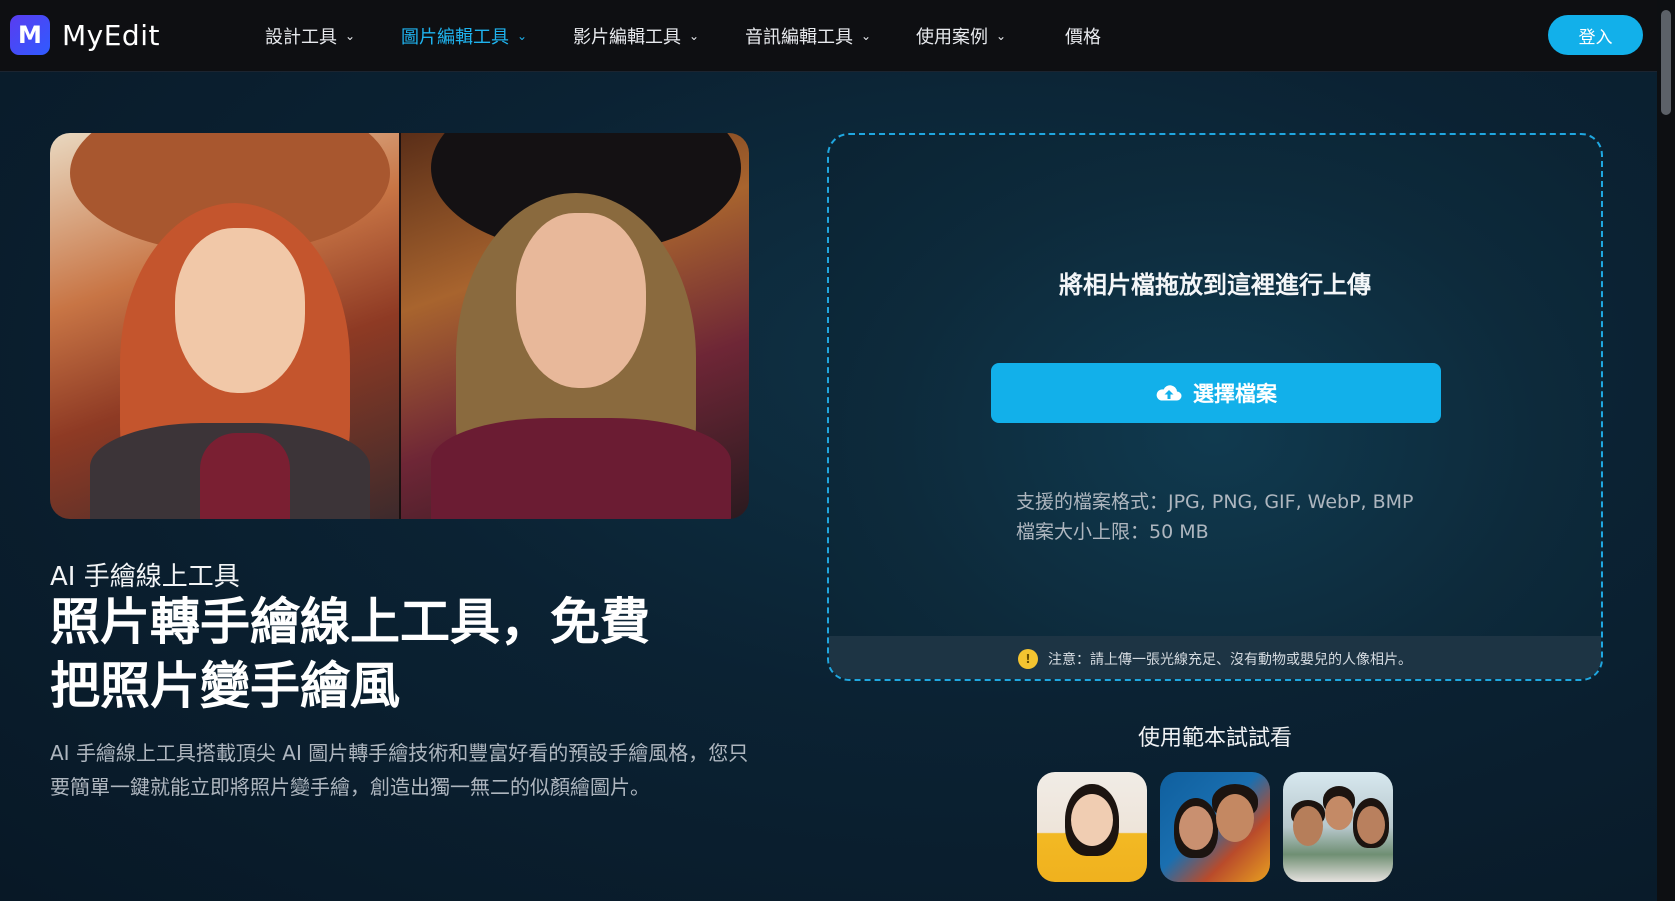  I want to click on nav-item-image-tools: 圖片編輯工具 ⌄, so click(464, 36).